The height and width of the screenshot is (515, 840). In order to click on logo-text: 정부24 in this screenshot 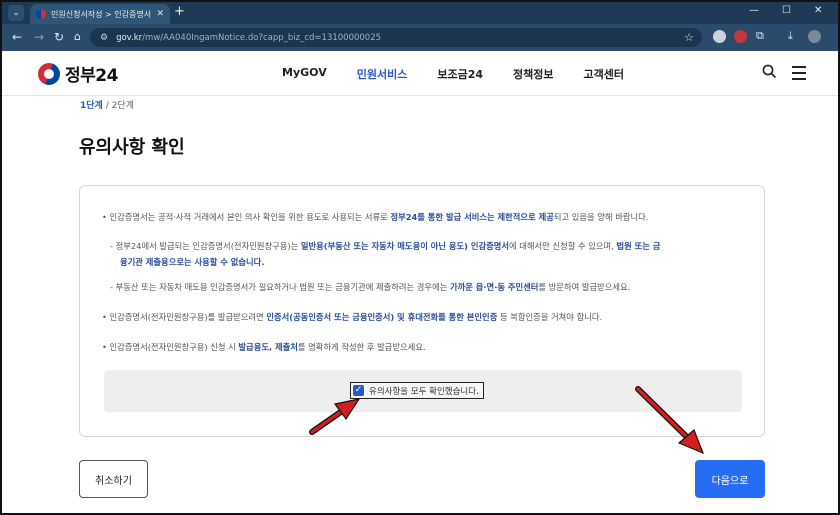, I will do `click(91, 76)`.